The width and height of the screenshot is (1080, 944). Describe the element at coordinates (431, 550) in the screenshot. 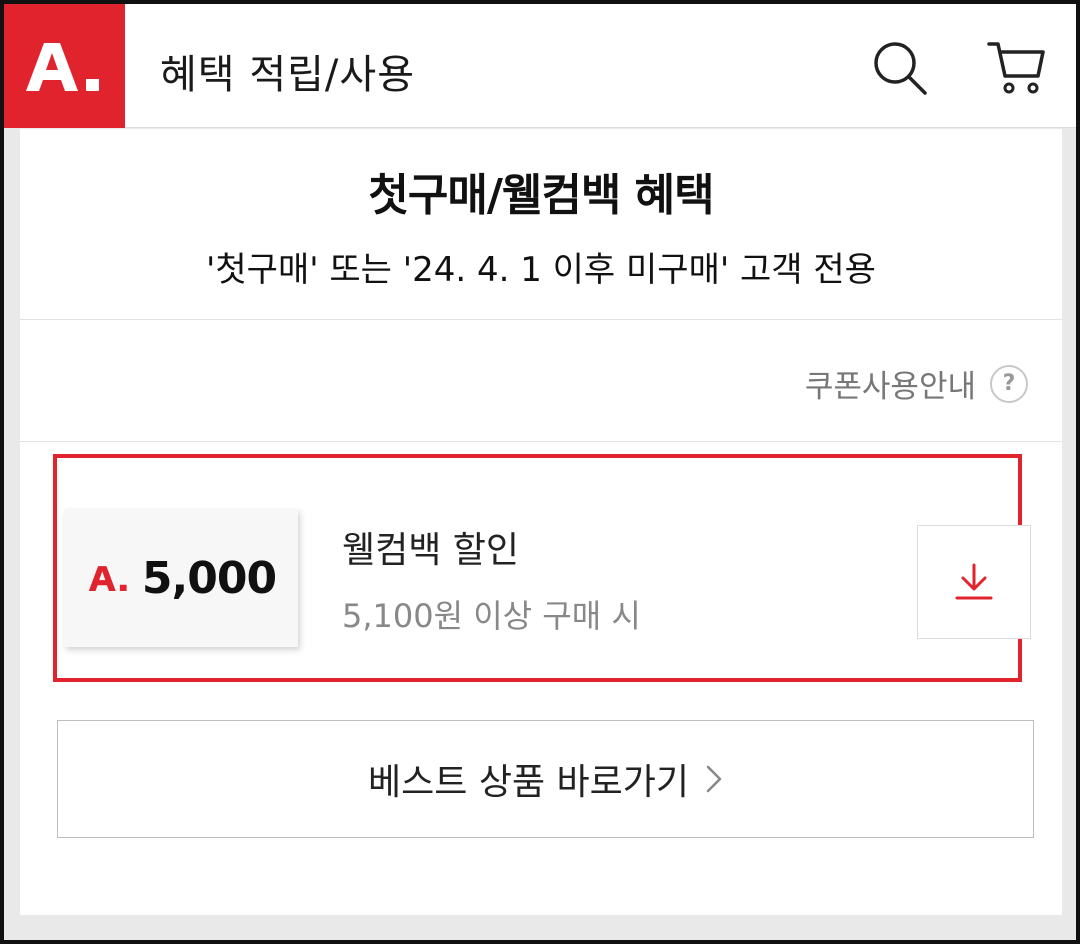

I see `coupon-name: 웰컴백 할인` at that location.